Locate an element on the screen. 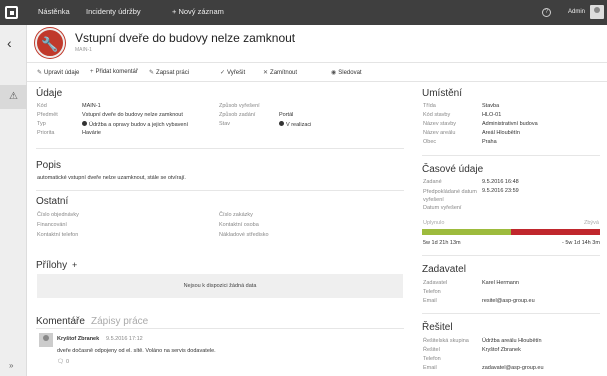 The image size is (607, 376). requester-value: Karel Hermann is located at coordinates (500, 283).